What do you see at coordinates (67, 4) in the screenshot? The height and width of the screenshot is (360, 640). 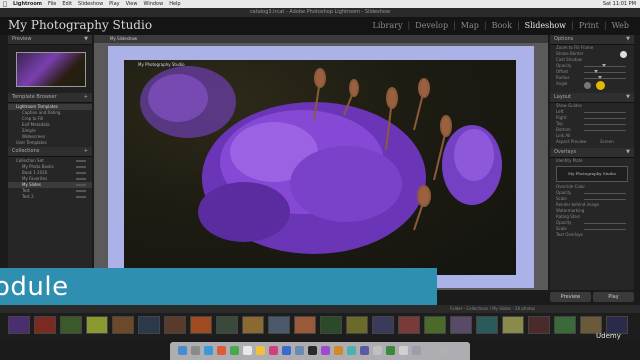 I see `menu-edit: Edit` at bounding box center [67, 4].